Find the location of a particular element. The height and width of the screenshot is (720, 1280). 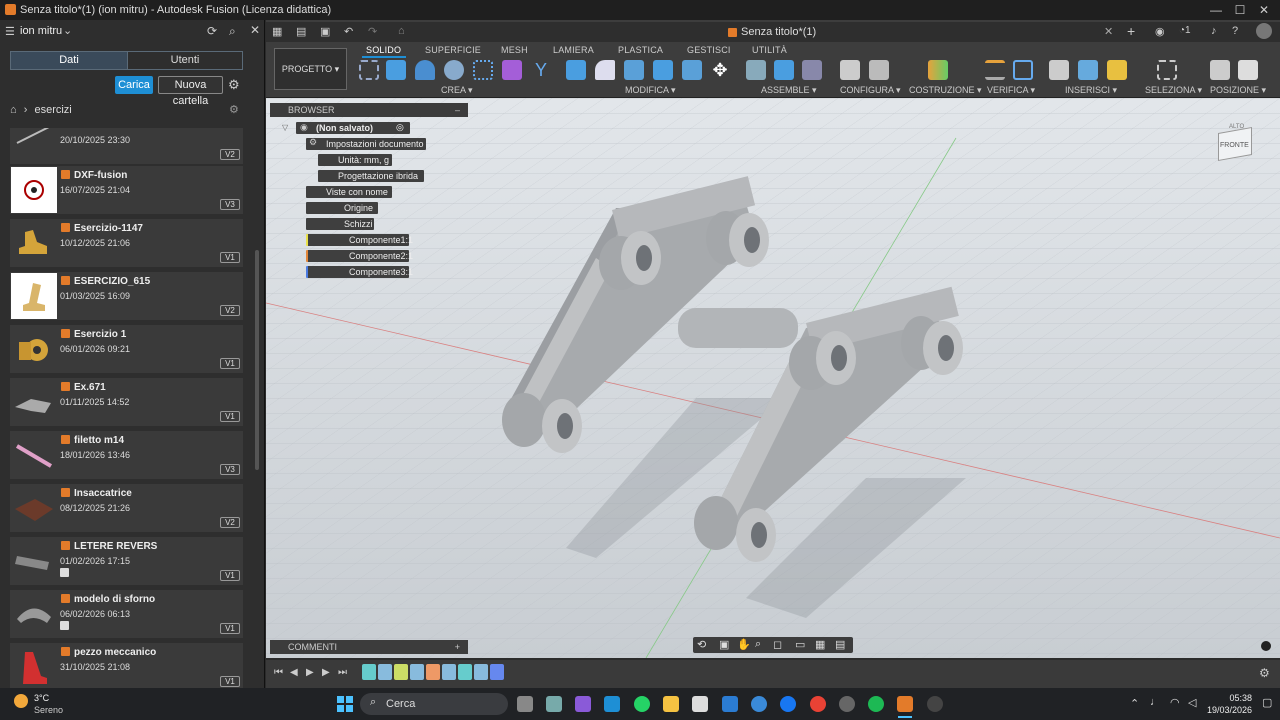

insert-derive-icon is located at coordinates (1059, 70).